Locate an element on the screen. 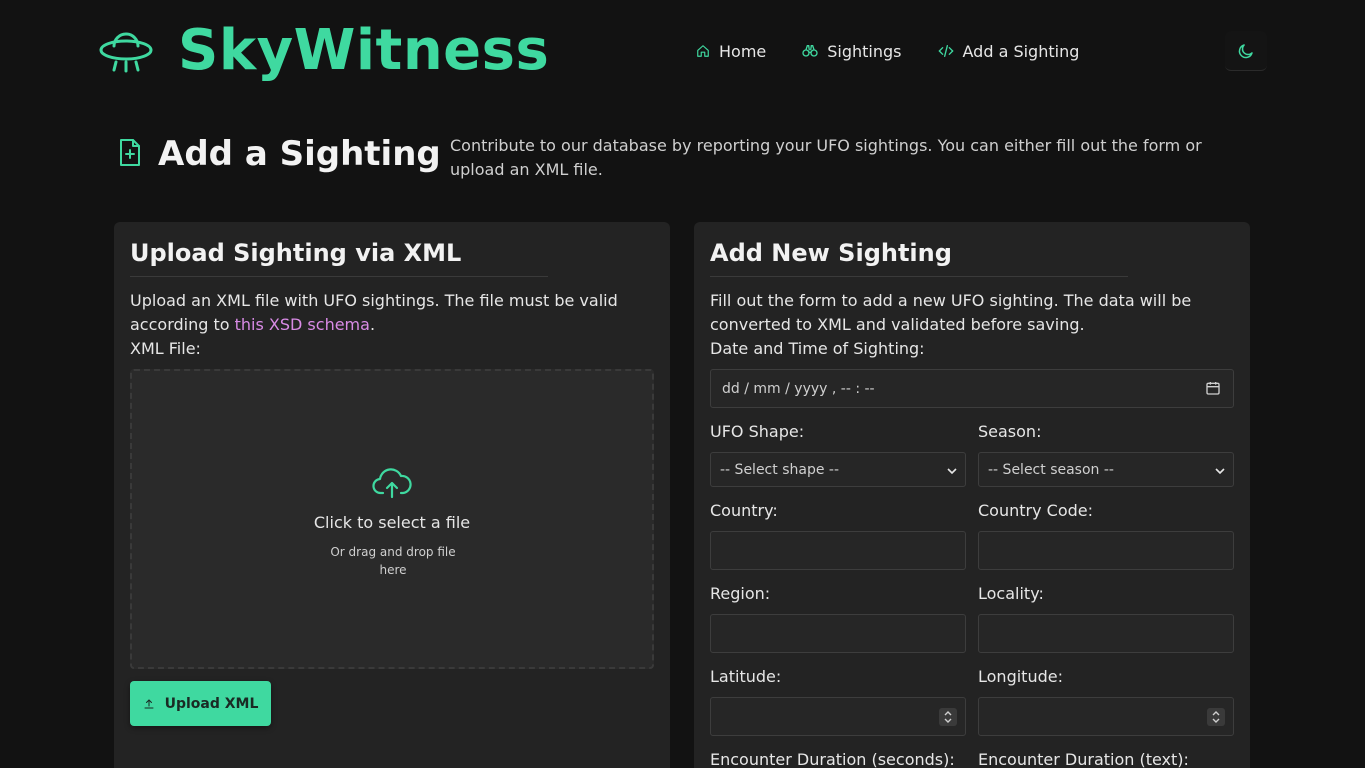 This screenshot has width=1365, height=768. upload-icon is located at coordinates (149, 703).